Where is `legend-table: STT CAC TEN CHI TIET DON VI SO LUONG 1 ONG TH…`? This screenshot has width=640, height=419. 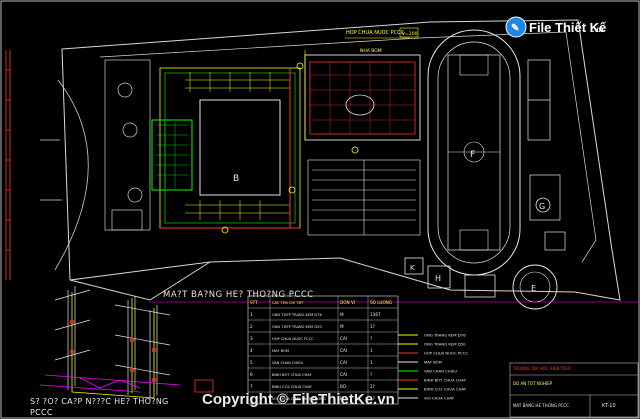 legend-table: STT CAC TEN CHI TIET DON VI SO LUONG 1 ONG TH… is located at coordinates (323, 350).